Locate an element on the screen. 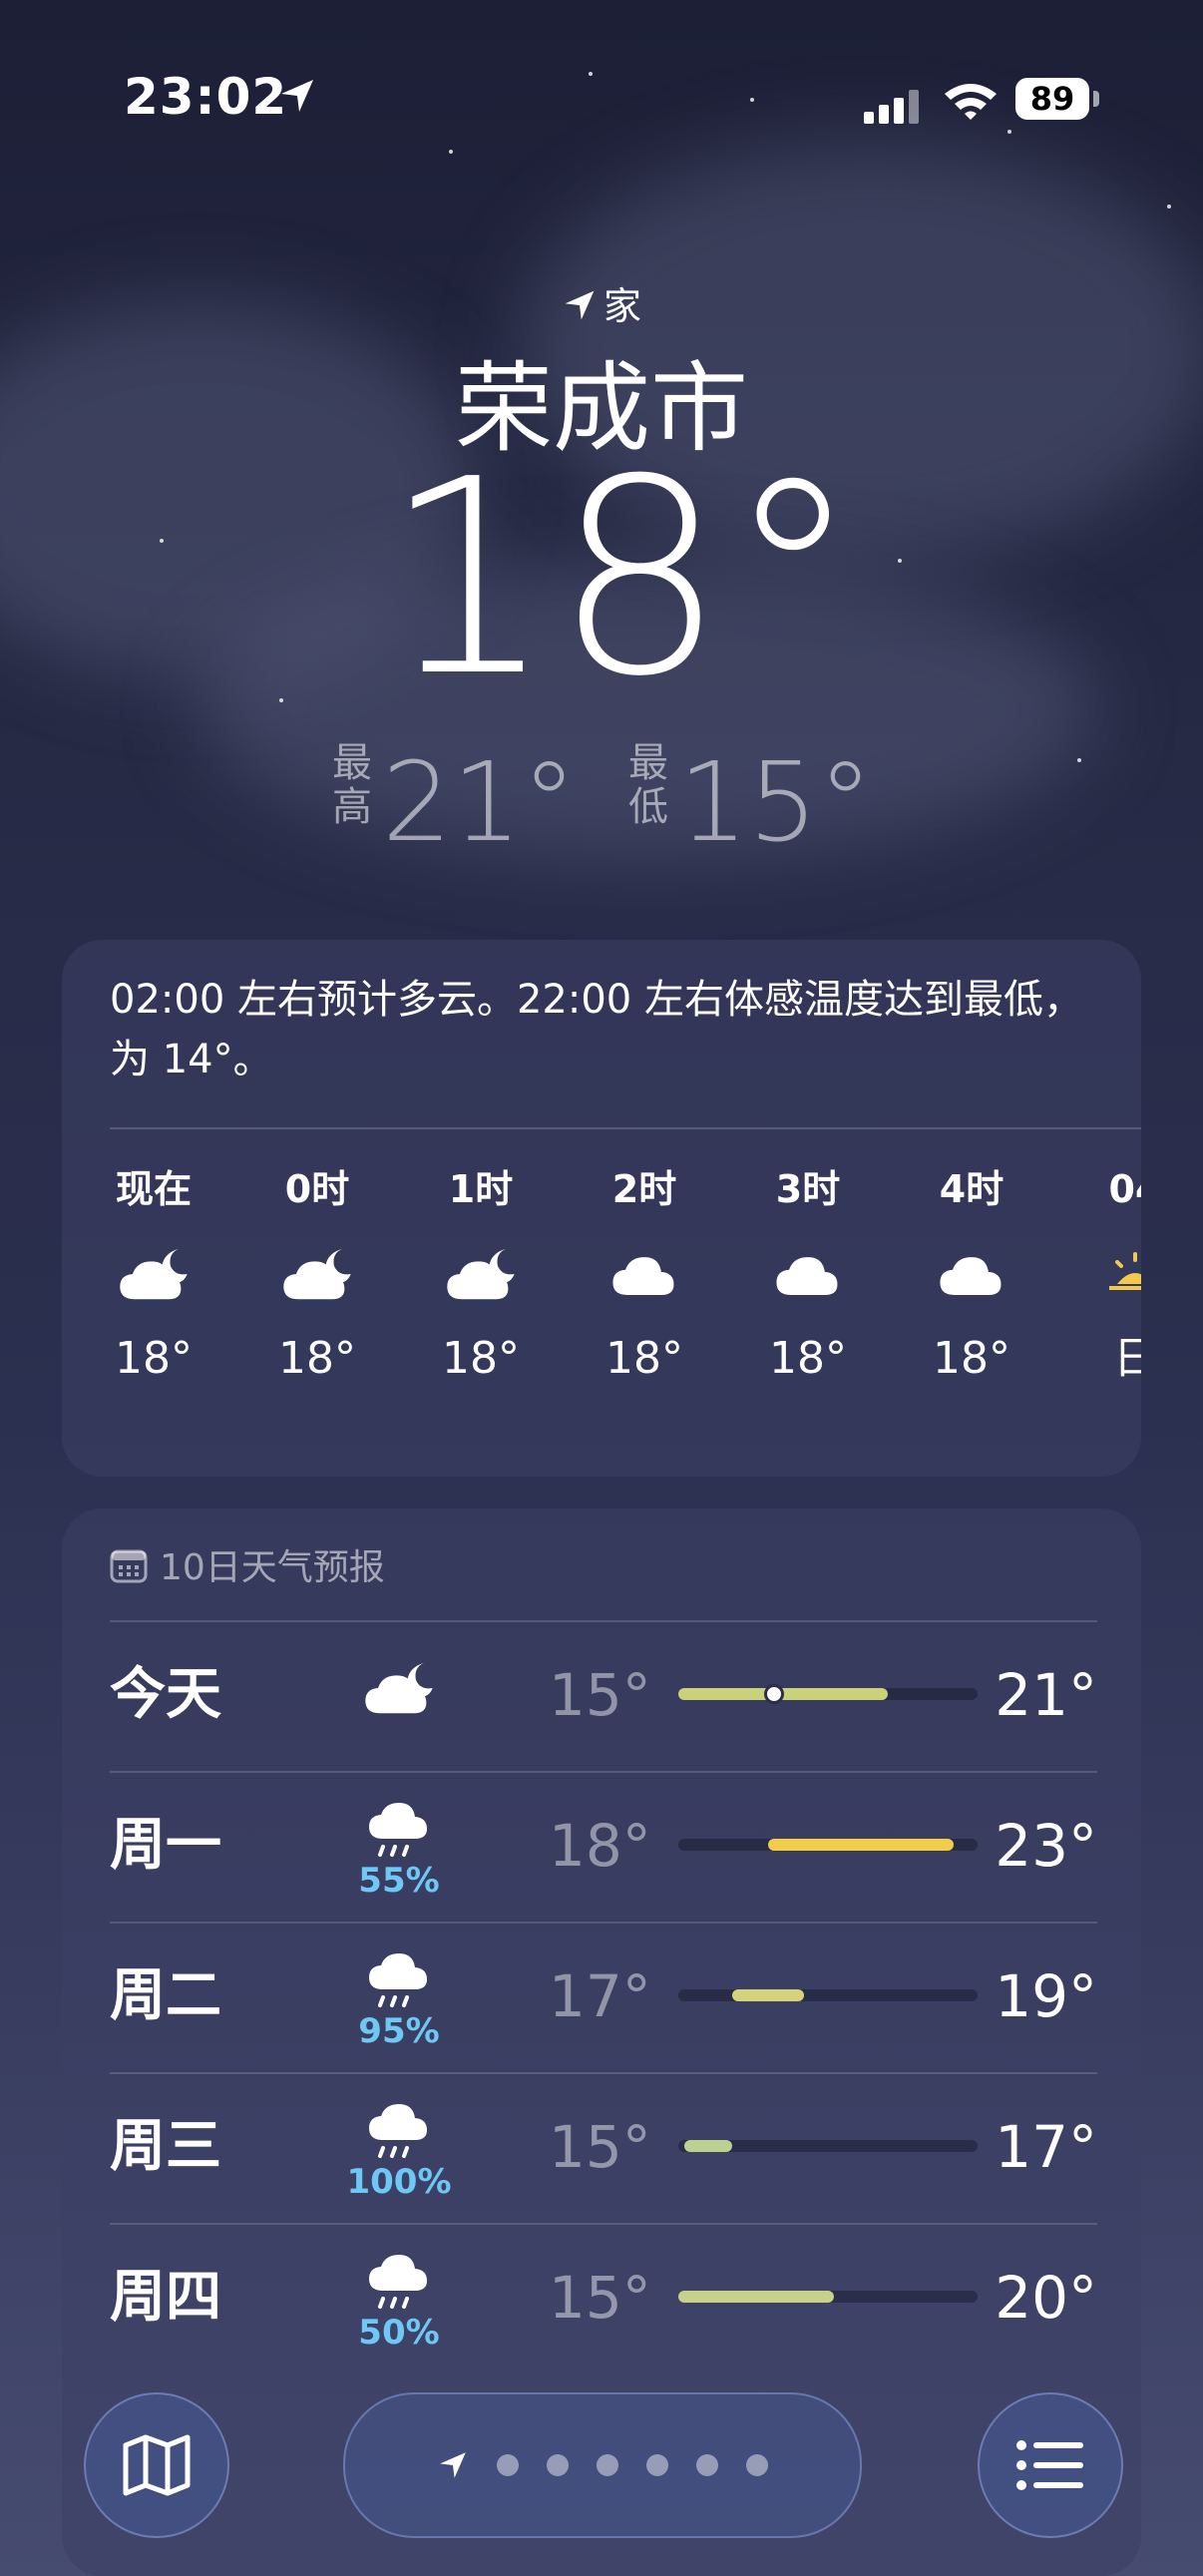 Image resolution: width=1203 pixels, height=2576 pixels. status-time: 23:02 is located at coordinates (206, 97).